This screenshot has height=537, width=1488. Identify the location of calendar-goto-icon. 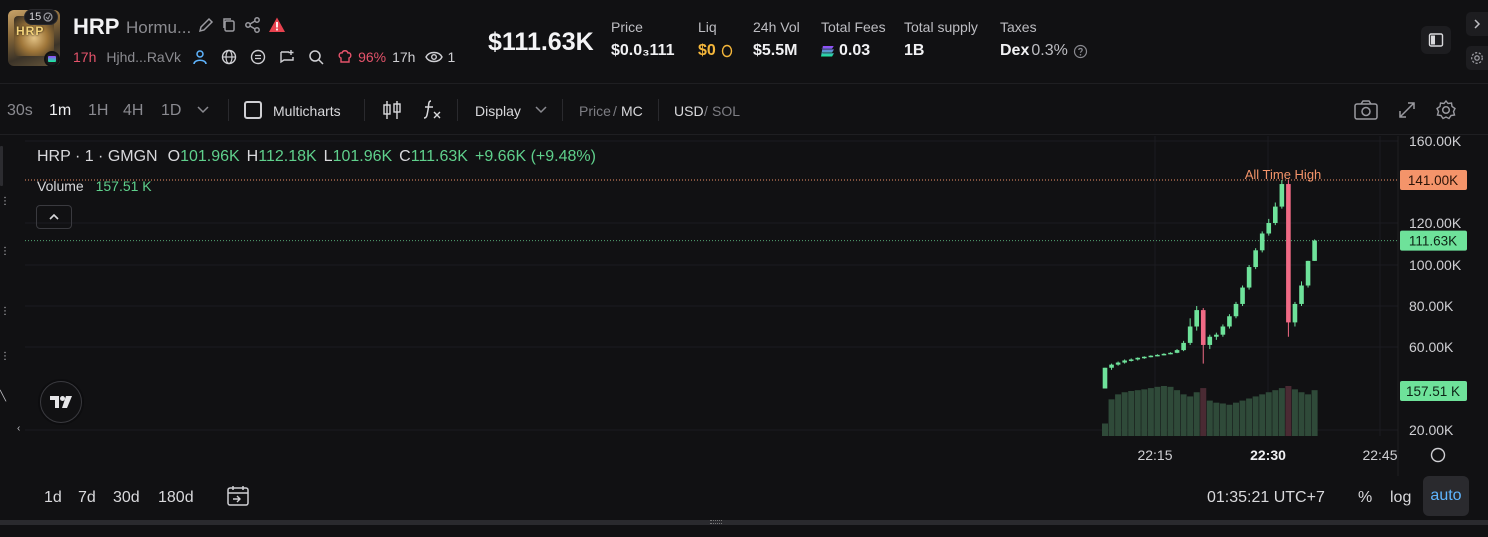
(238, 496).